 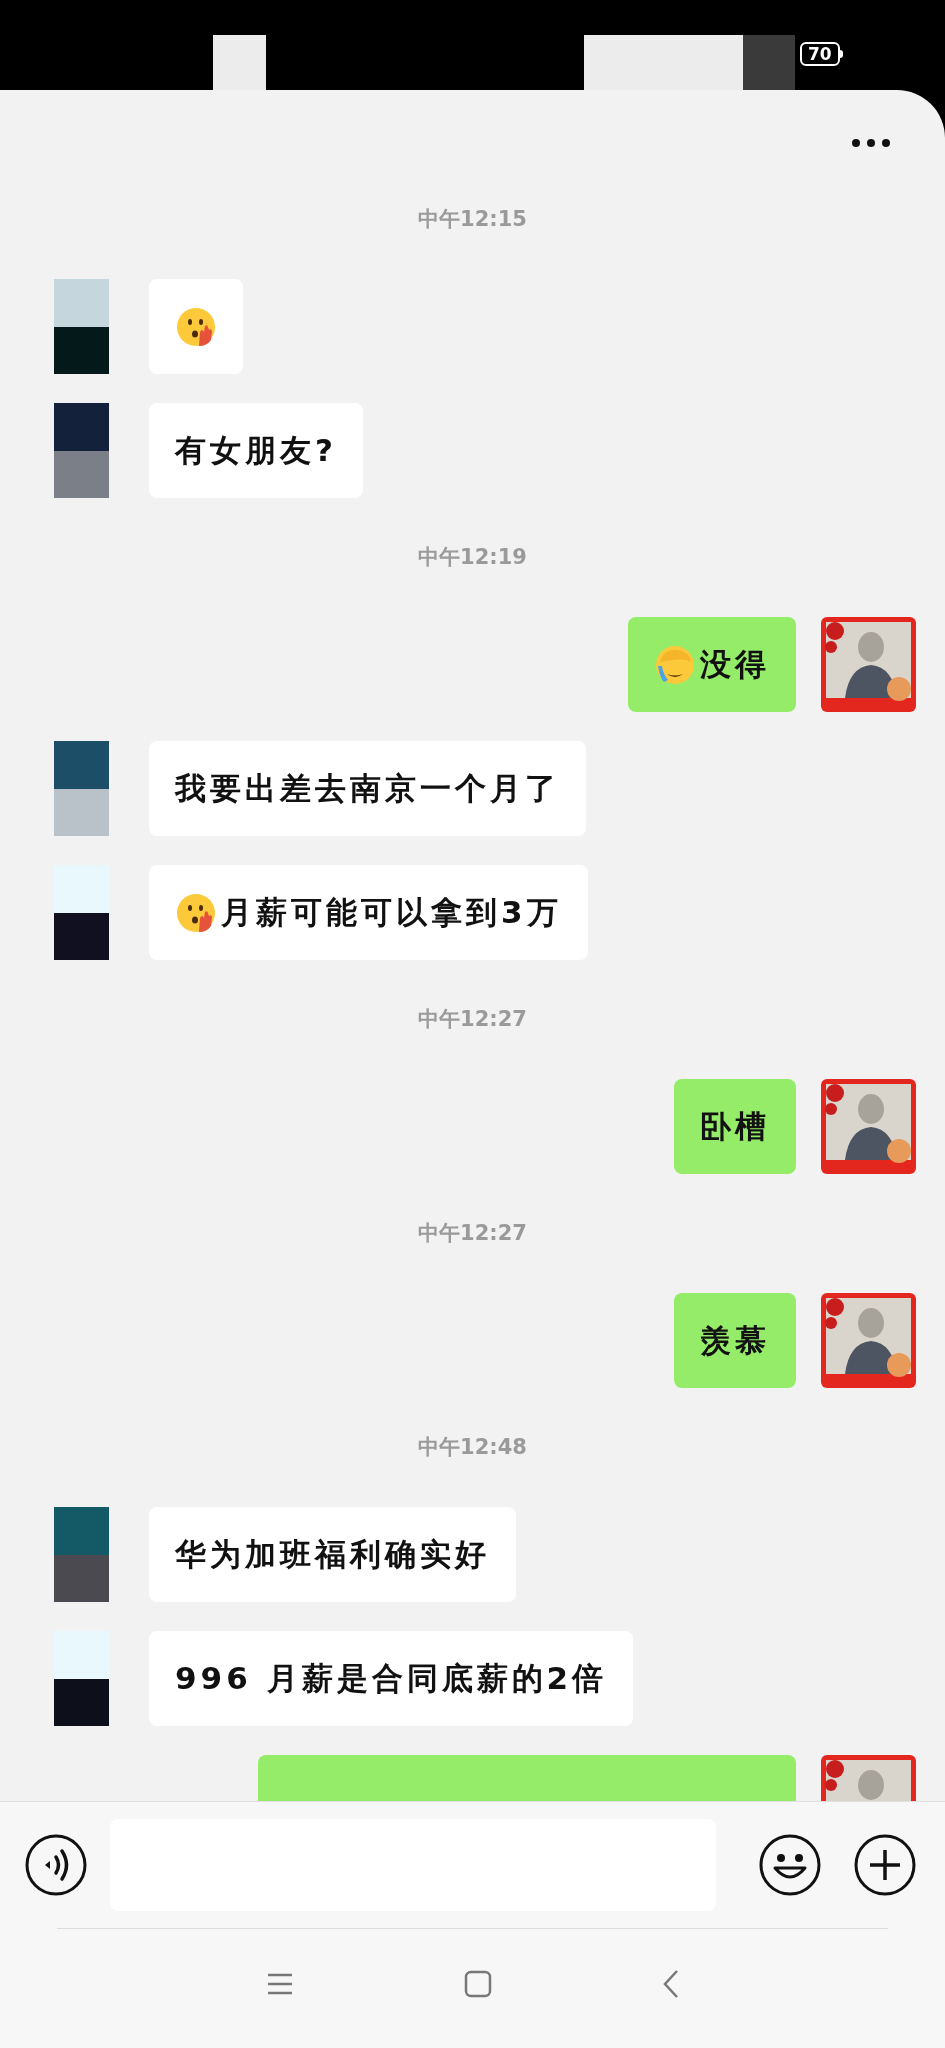 I want to click on message-text: 羡慕, so click(x=735, y=1341).